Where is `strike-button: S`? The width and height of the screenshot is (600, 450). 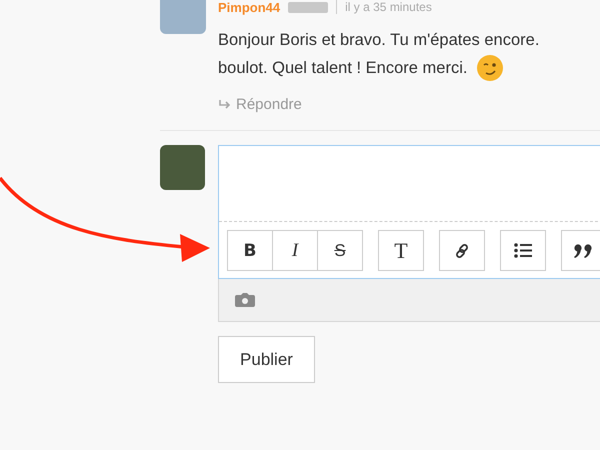
strike-button: S is located at coordinates (340, 250).